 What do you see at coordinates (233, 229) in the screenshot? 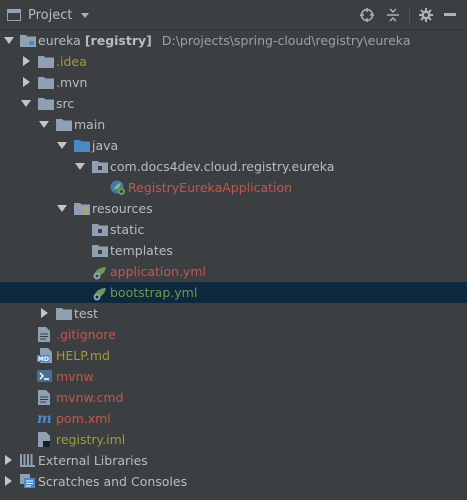
I see `tree-item-static: static` at bounding box center [233, 229].